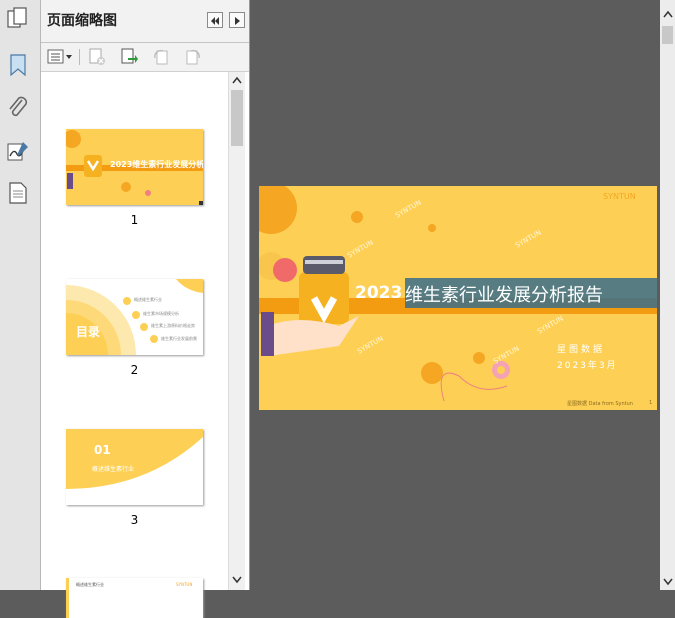 Image resolution: width=675 pixels, height=618 pixels. Describe the element at coordinates (379, 293) in the screenshot. I see `slide-year: 2023` at that location.